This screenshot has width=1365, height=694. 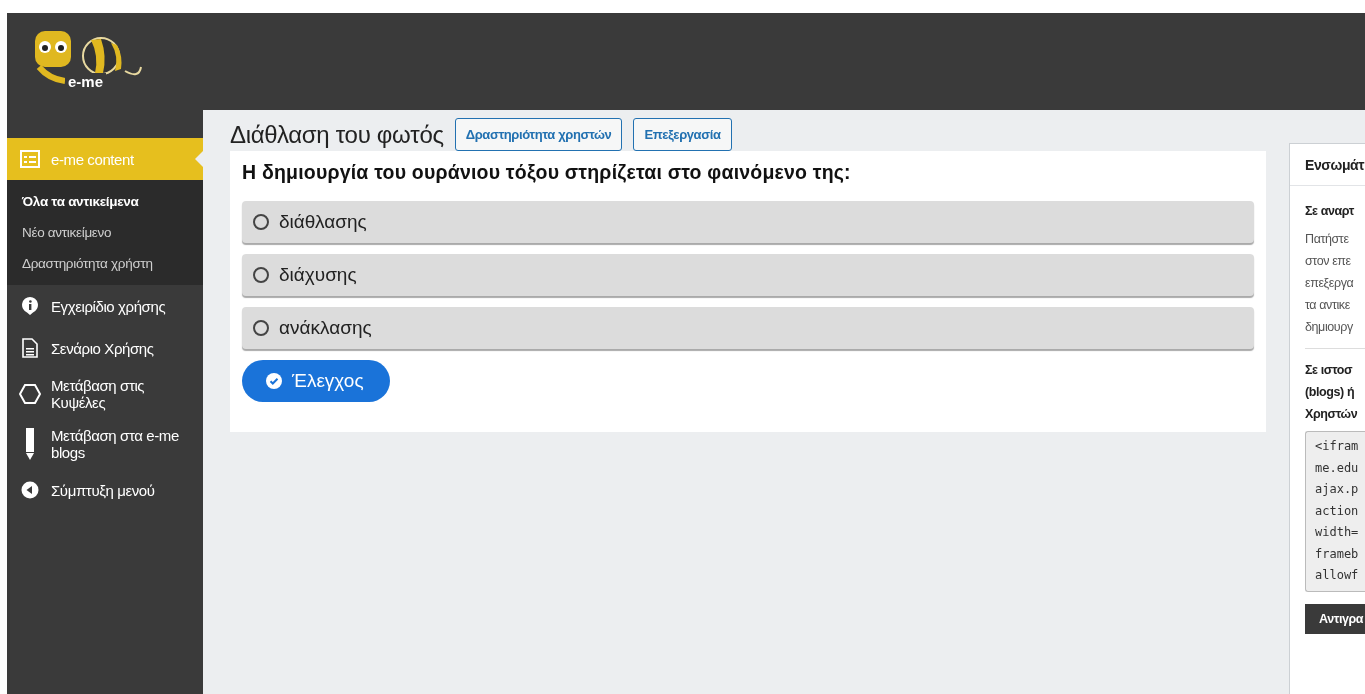 What do you see at coordinates (105, 263) in the screenshot?
I see `submenu-item: Δραστηριότητα χρήστη` at bounding box center [105, 263].